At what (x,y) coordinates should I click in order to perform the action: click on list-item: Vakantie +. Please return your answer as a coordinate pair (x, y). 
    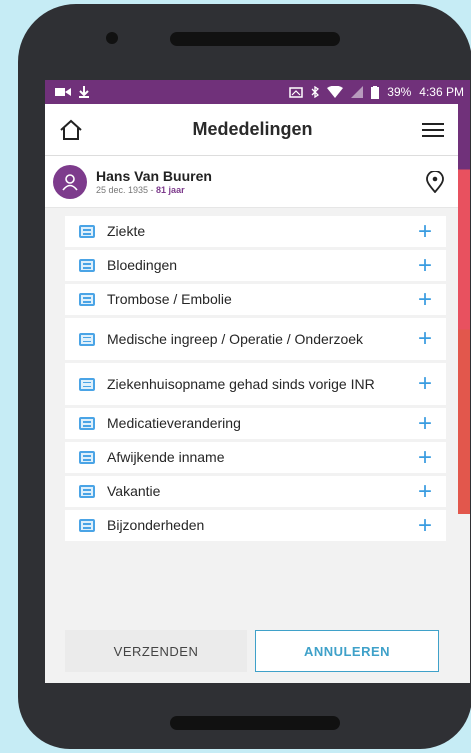
    Looking at the image, I should click on (255, 491).